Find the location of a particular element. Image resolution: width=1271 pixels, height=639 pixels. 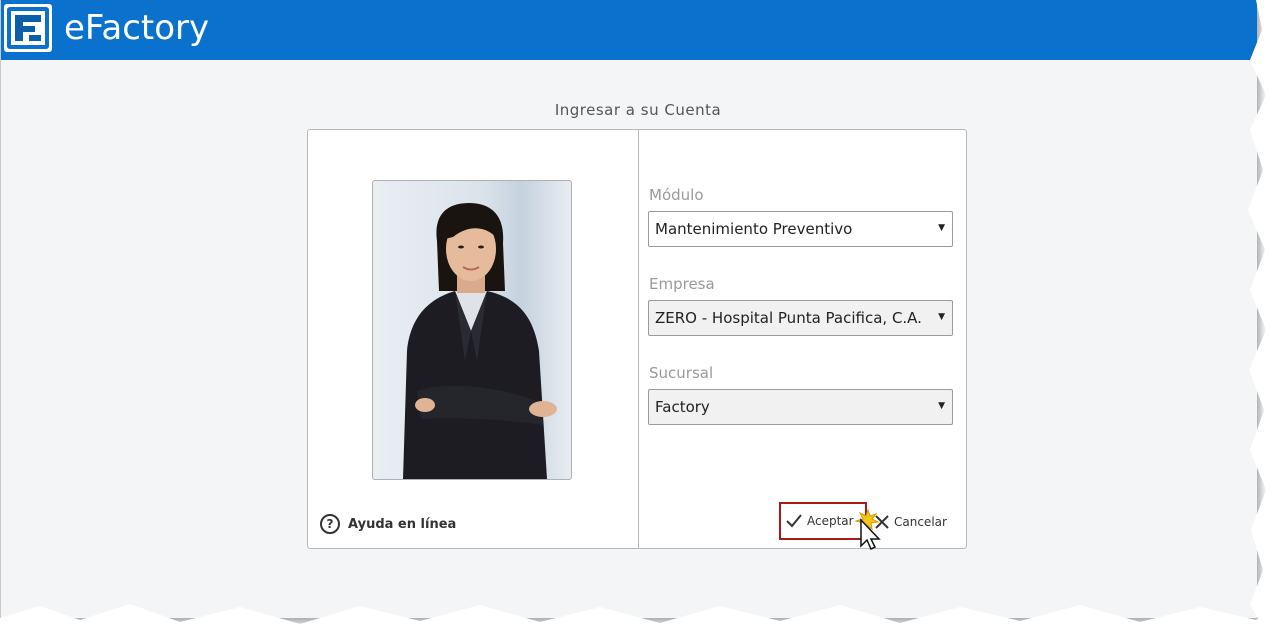

empresa-label: Empresa is located at coordinates (682, 284).